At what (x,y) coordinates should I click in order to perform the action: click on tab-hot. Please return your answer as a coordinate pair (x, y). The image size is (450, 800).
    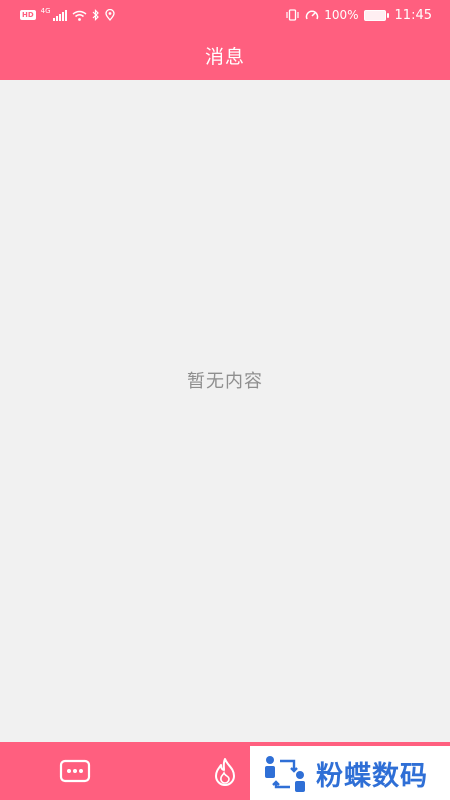
    Looking at the image, I should click on (225, 772).